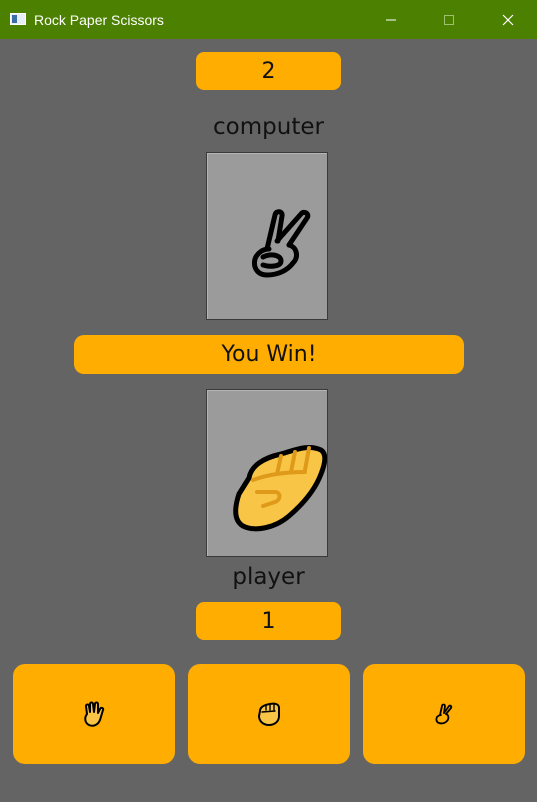 The image size is (537, 802). What do you see at coordinates (18, 19) in the screenshot?
I see `app-icon` at bounding box center [18, 19].